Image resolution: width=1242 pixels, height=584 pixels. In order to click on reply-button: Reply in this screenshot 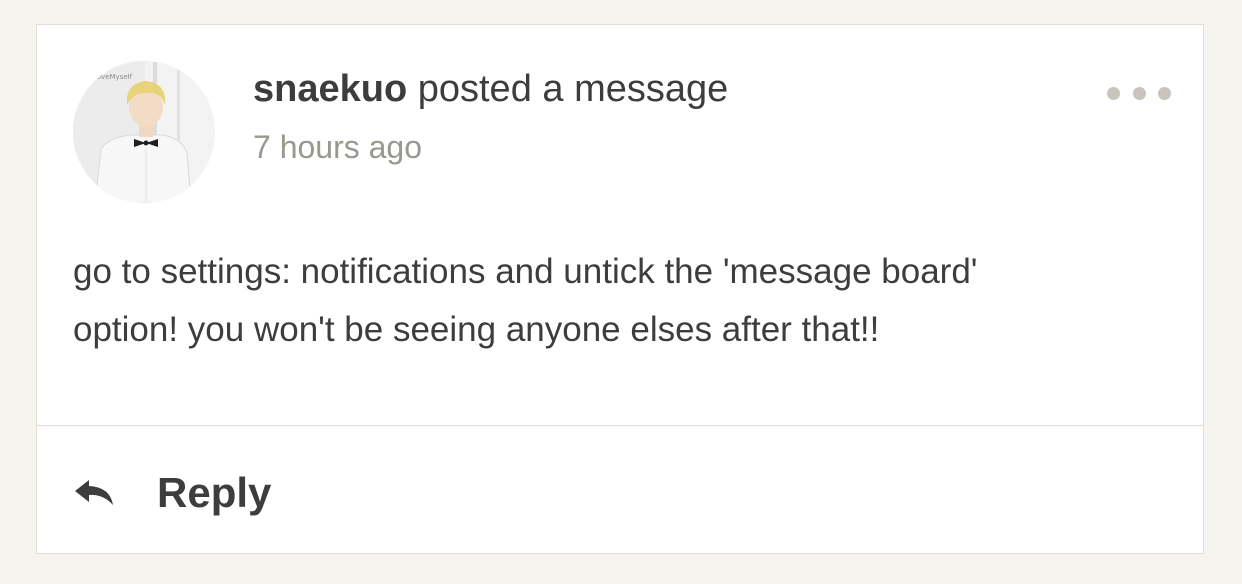, I will do `click(172, 493)`.